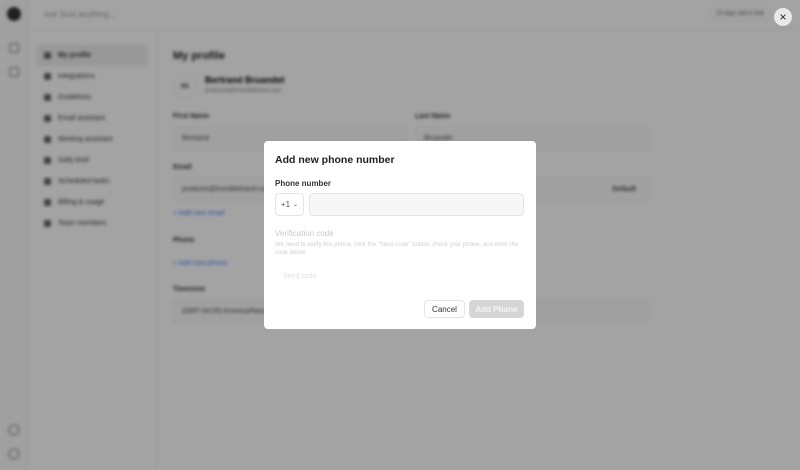  Describe the element at coordinates (303, 183) in the screenshot. I see `phone-number-label: Phone number` at that location.